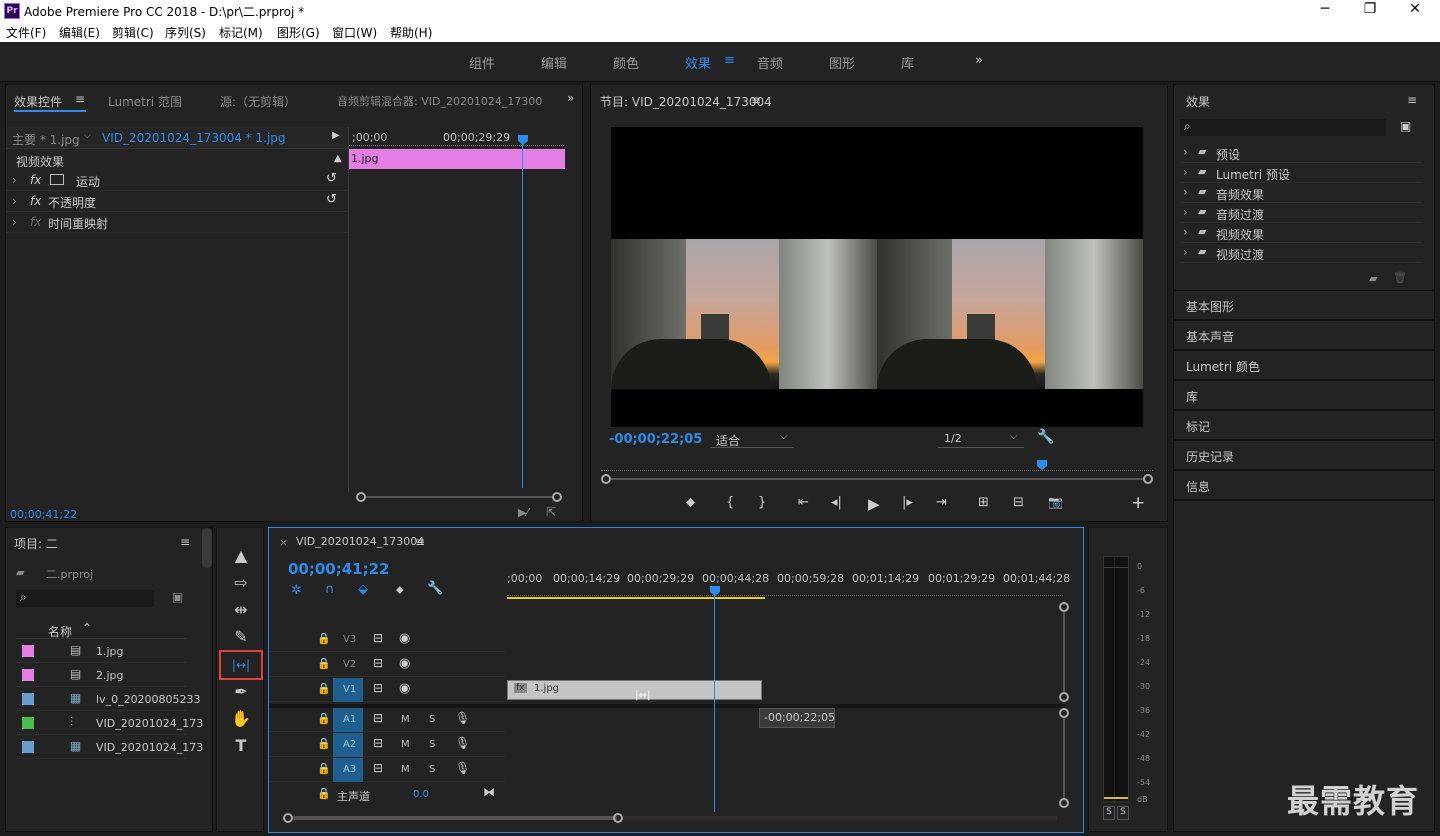 The image size is (1440, 836). Describe the element at coordinates (1373, 278) in the screenshot. I see `new-folder-icon: ▰` at that location.